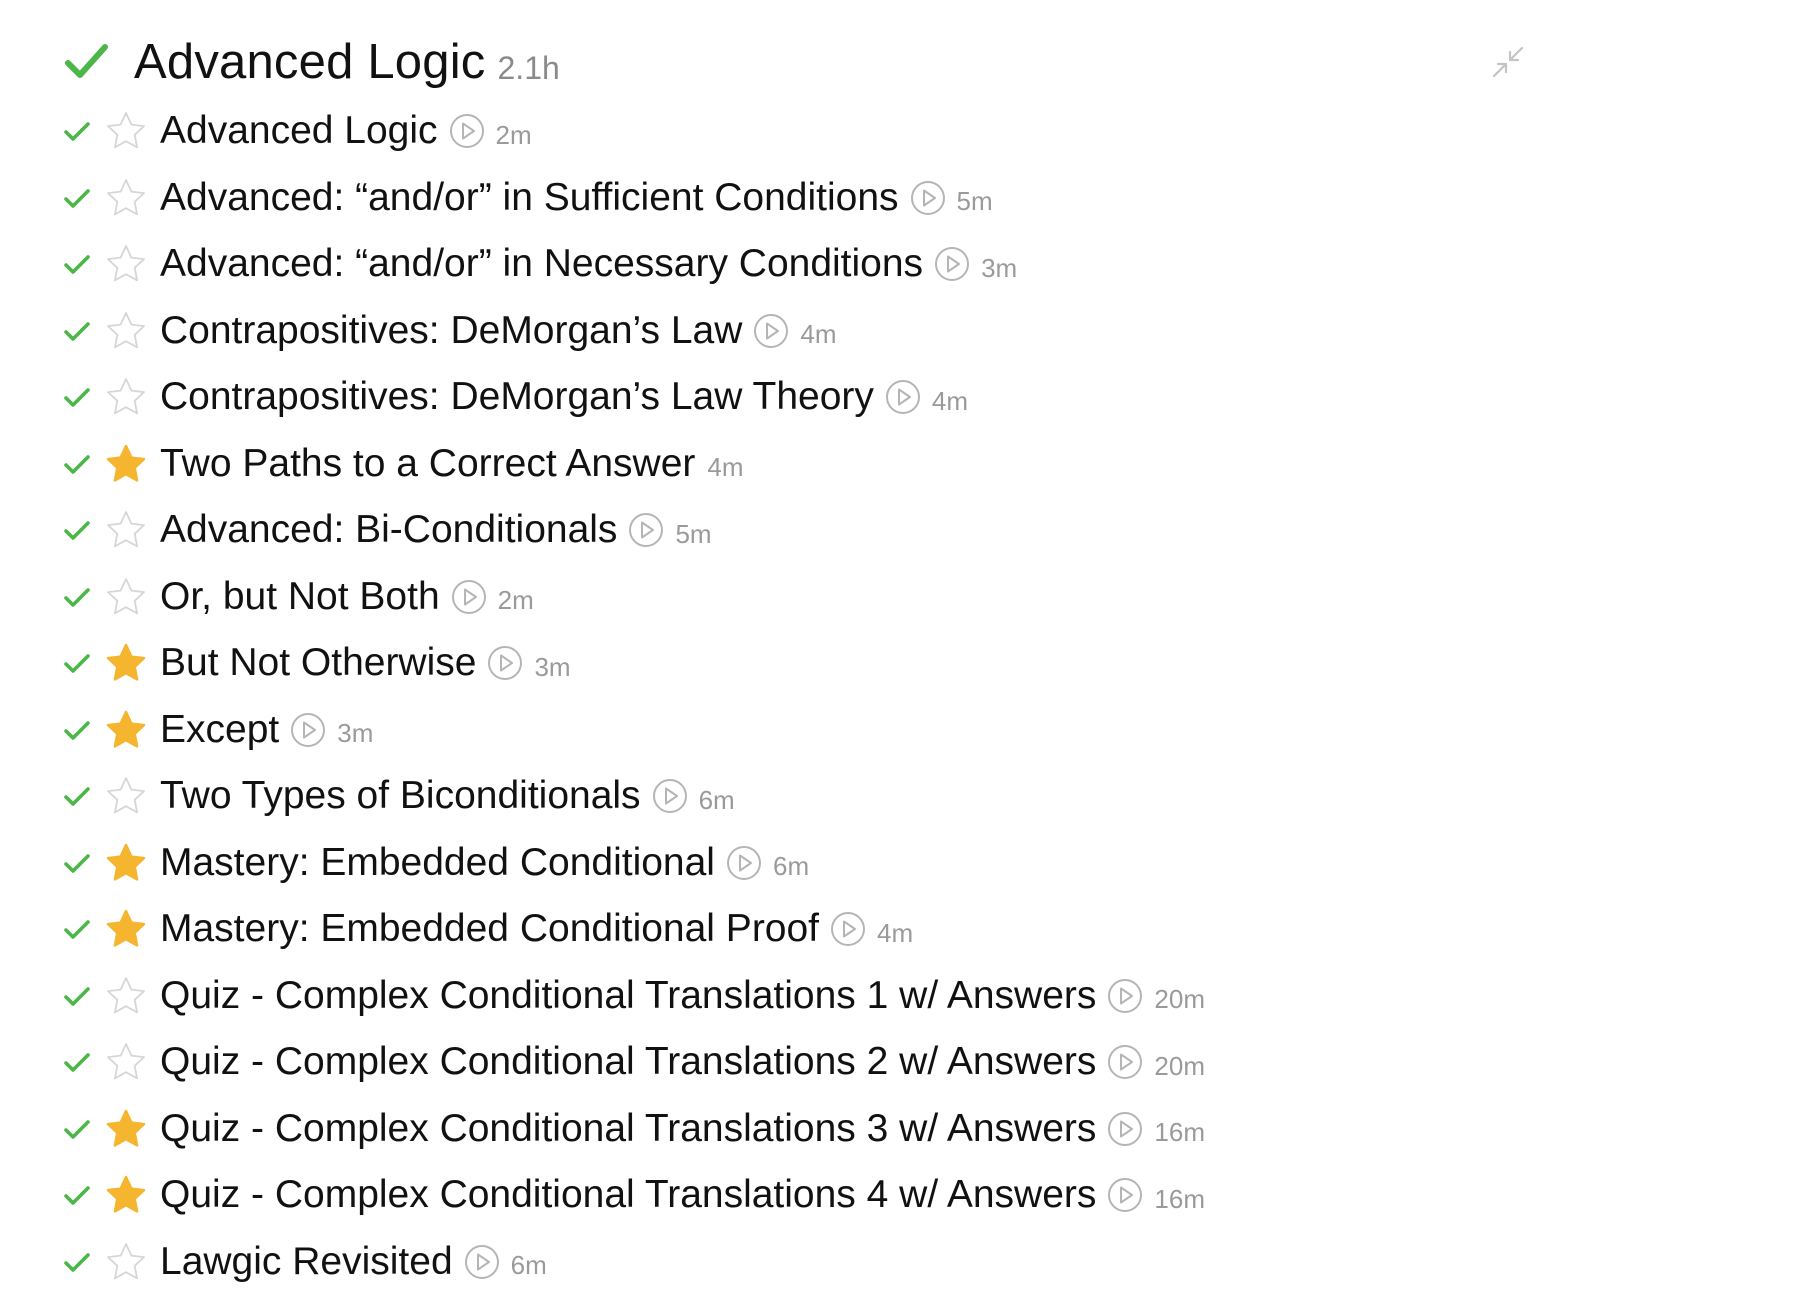 The image size is (1816, 1314). I want to click on lesson-title: Advanced: Bi-Conditionals, so click(388, 530).